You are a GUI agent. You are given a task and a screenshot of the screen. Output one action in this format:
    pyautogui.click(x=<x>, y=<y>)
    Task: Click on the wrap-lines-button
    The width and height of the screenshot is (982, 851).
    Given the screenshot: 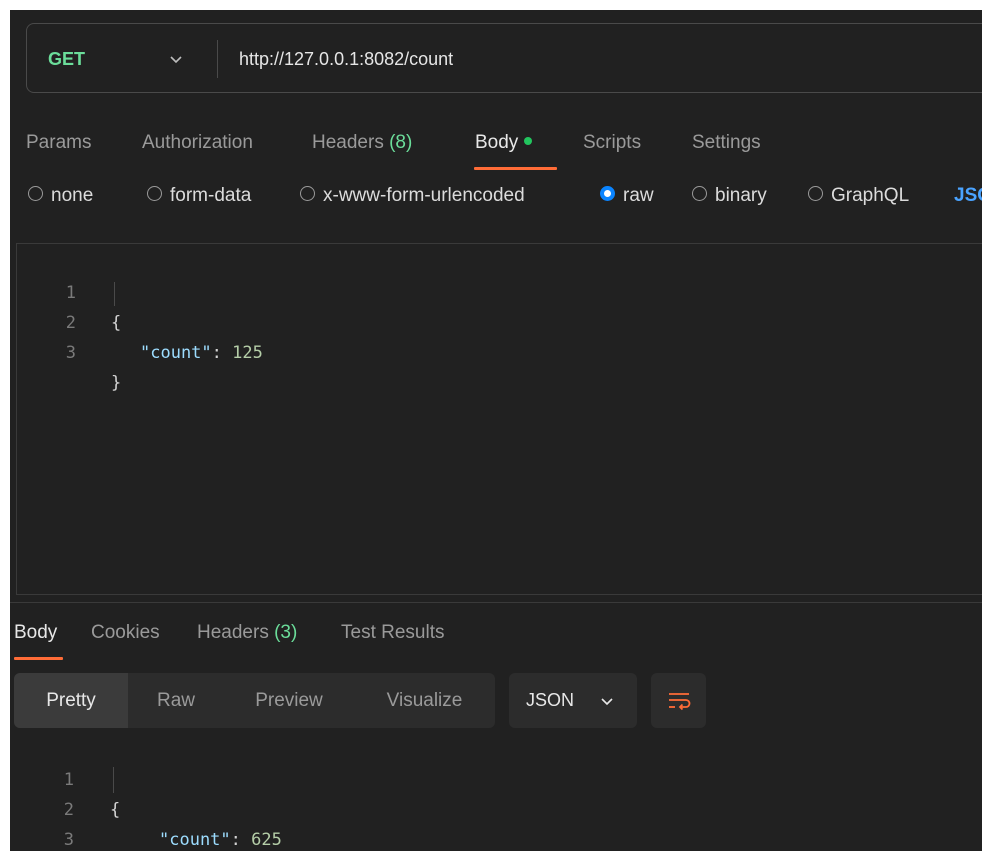 What is the action you would take?
    pyautogui.click(x=678, y=700)
    